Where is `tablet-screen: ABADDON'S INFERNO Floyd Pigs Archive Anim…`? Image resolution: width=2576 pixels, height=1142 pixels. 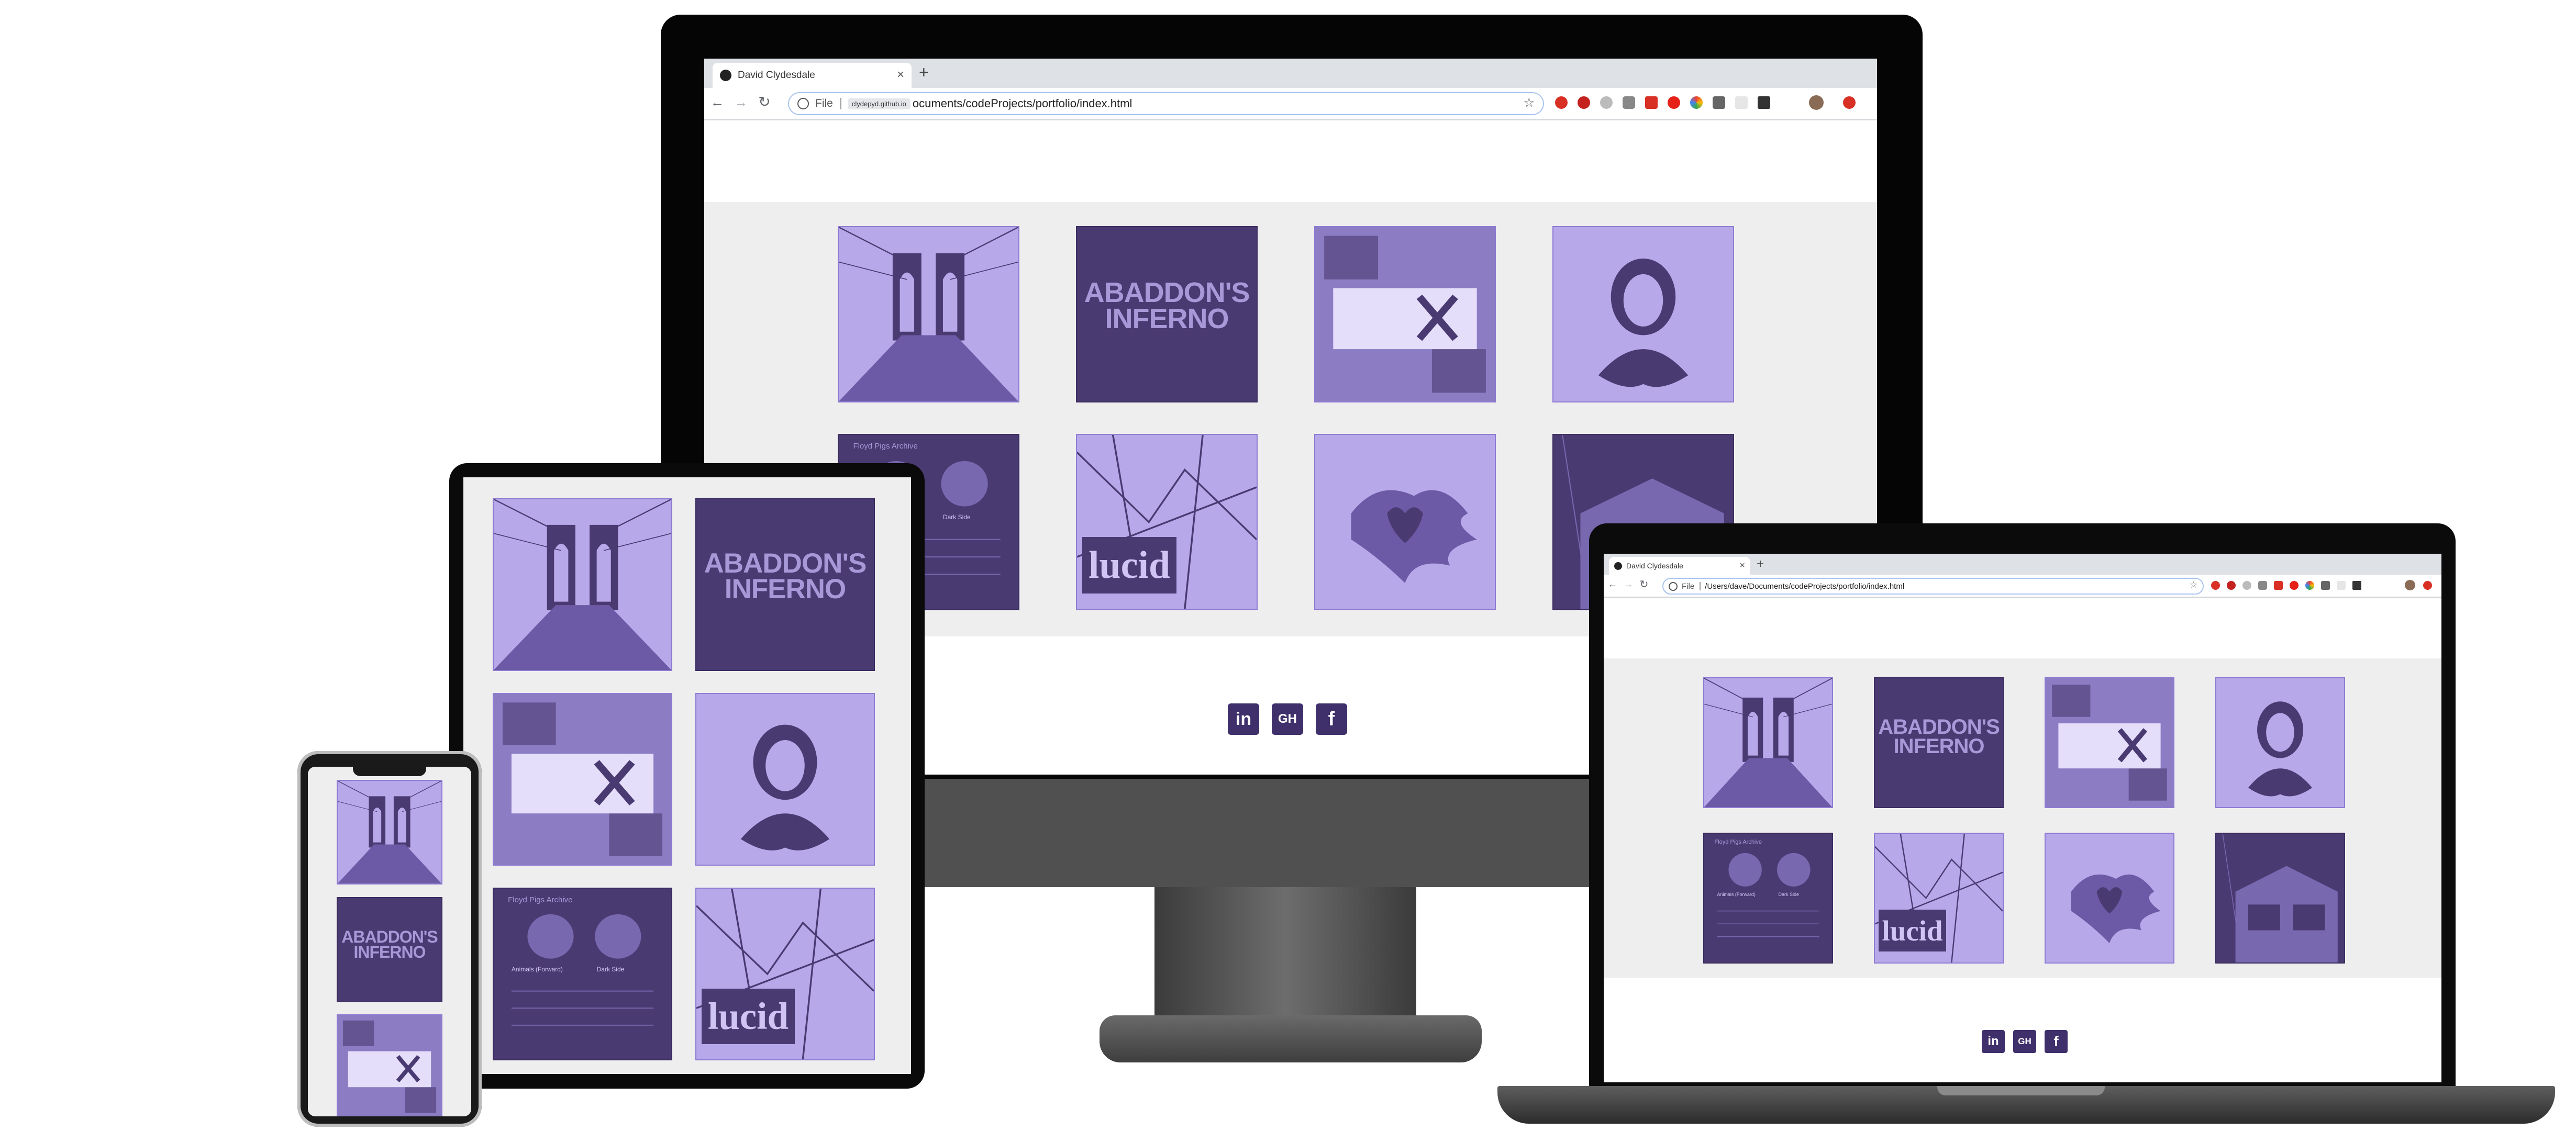 tablet-screen: ABADDON'S INFERNO Floyd Pigs Archive Anim… is located at coordinates (687, 775).